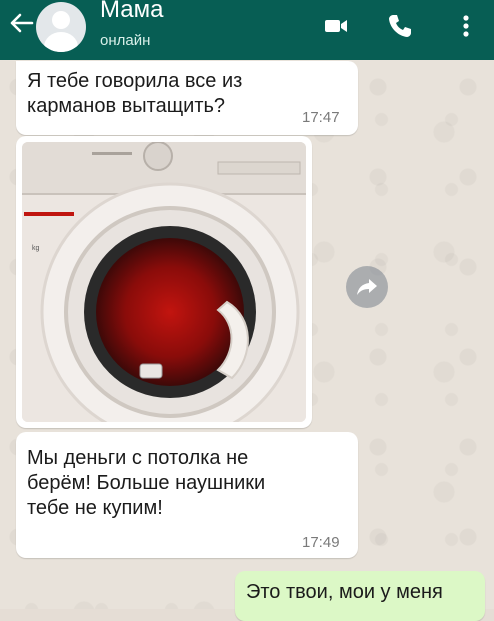 This screenshot has height=621, width=494. What do you see at coordinates (21, 23) in the screenshot?
I see `back-arrow-icon` at bounding box center [21, 23].